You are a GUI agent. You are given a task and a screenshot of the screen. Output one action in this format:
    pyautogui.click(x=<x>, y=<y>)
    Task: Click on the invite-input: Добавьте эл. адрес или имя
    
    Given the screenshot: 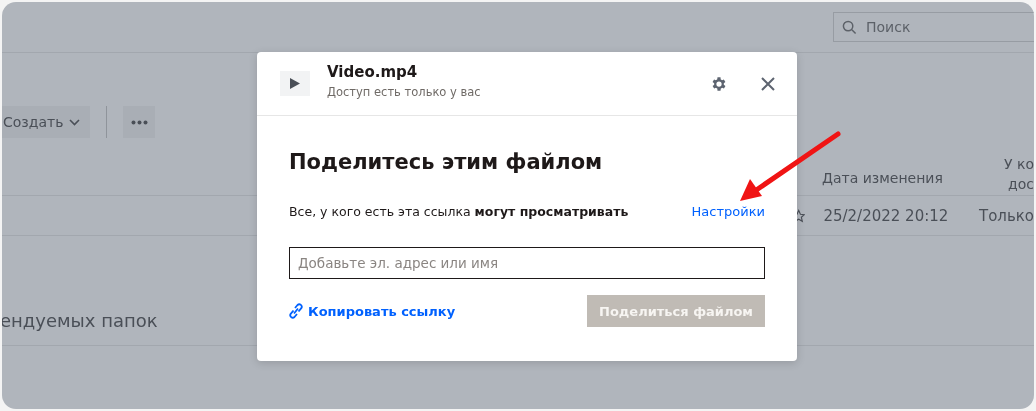 What is the action you would take?
    pyautogui.click(x=527, y=263)
    